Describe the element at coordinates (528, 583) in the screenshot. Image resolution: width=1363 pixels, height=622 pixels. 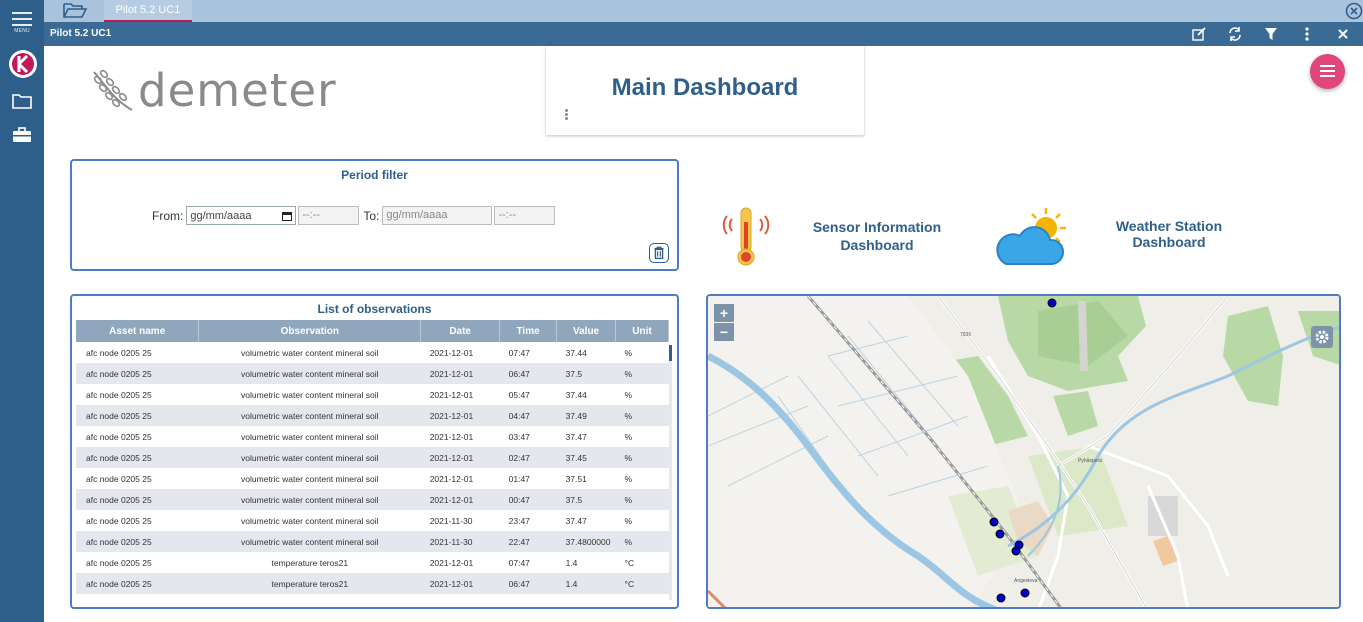
I see `table-cell: 06:47` at that location.